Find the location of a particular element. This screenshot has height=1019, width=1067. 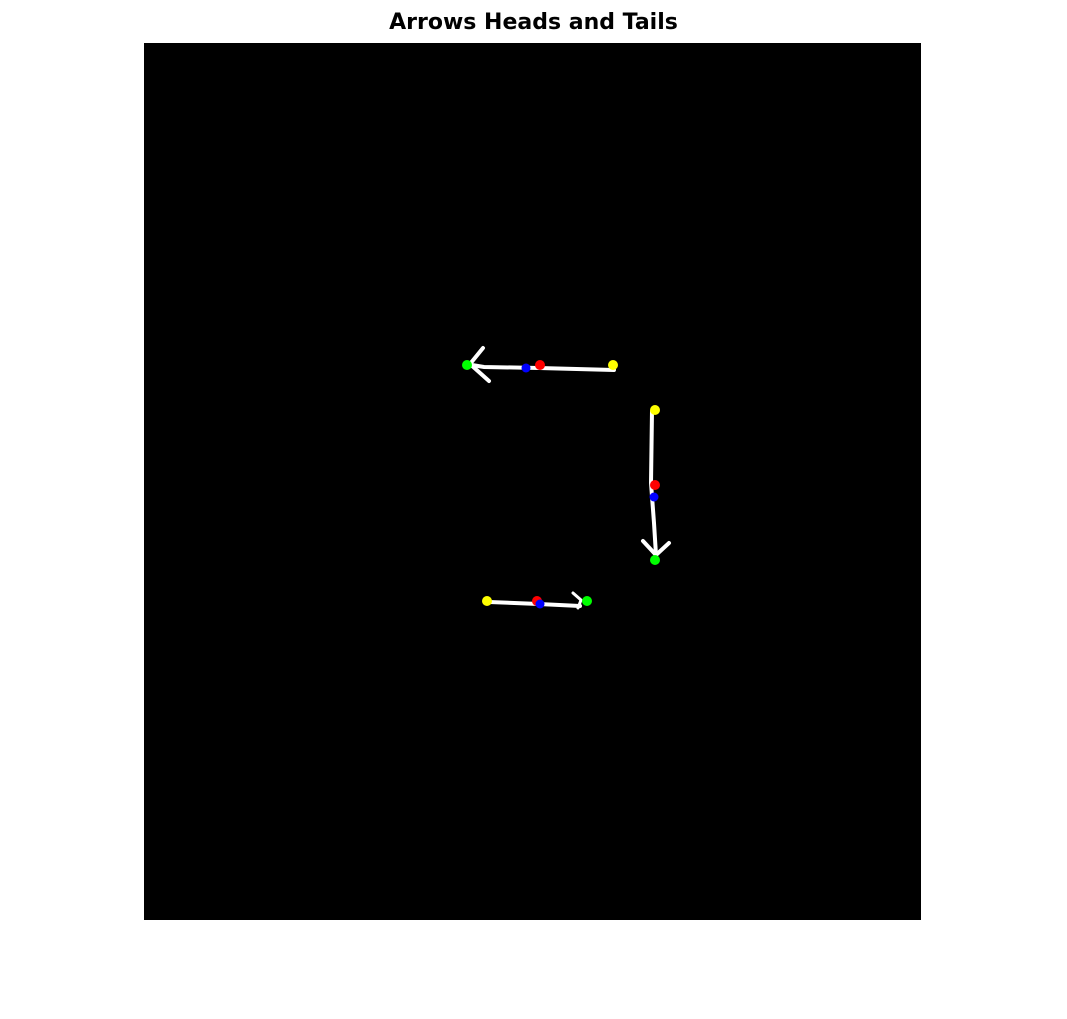

arrow-down is located at coordinates (656, 485).